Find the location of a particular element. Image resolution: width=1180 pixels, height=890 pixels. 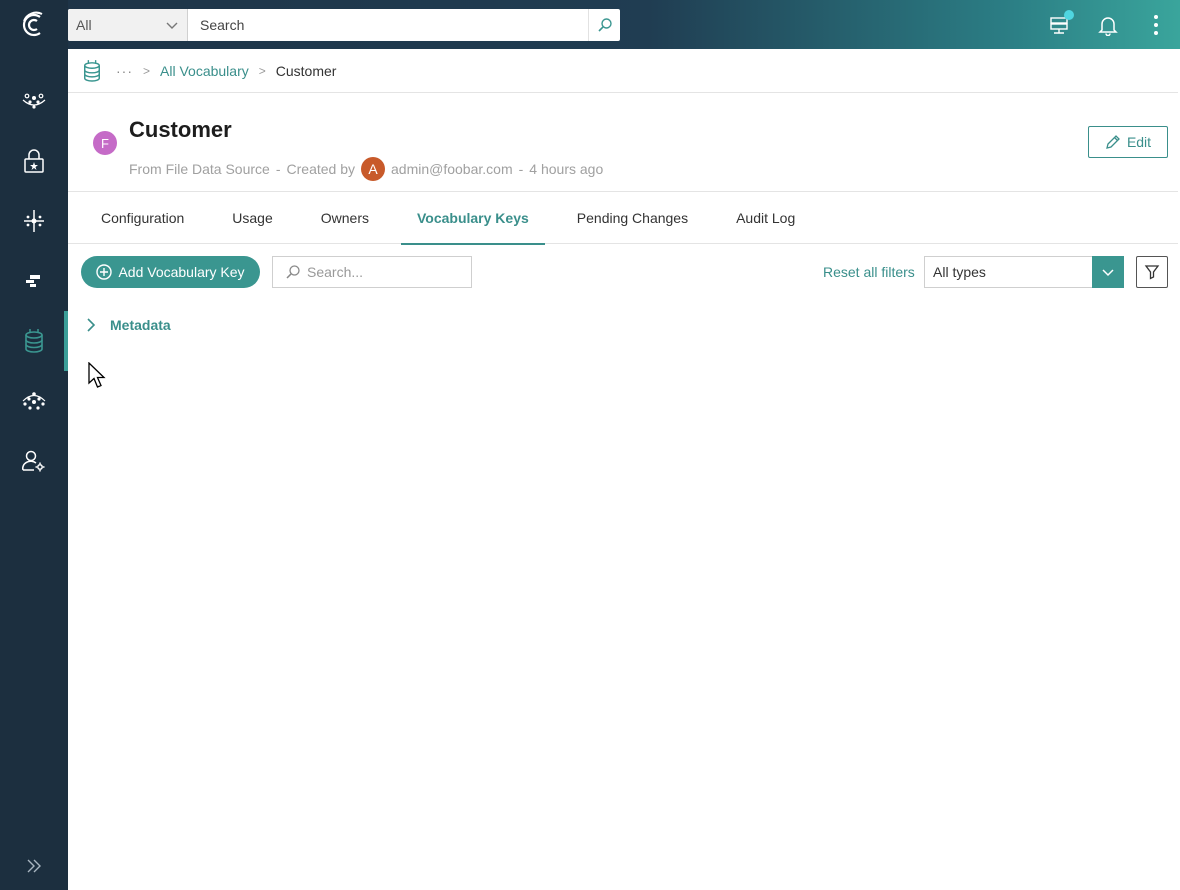

breadcrumb-more: ··· is located at coordinates (124, 71).